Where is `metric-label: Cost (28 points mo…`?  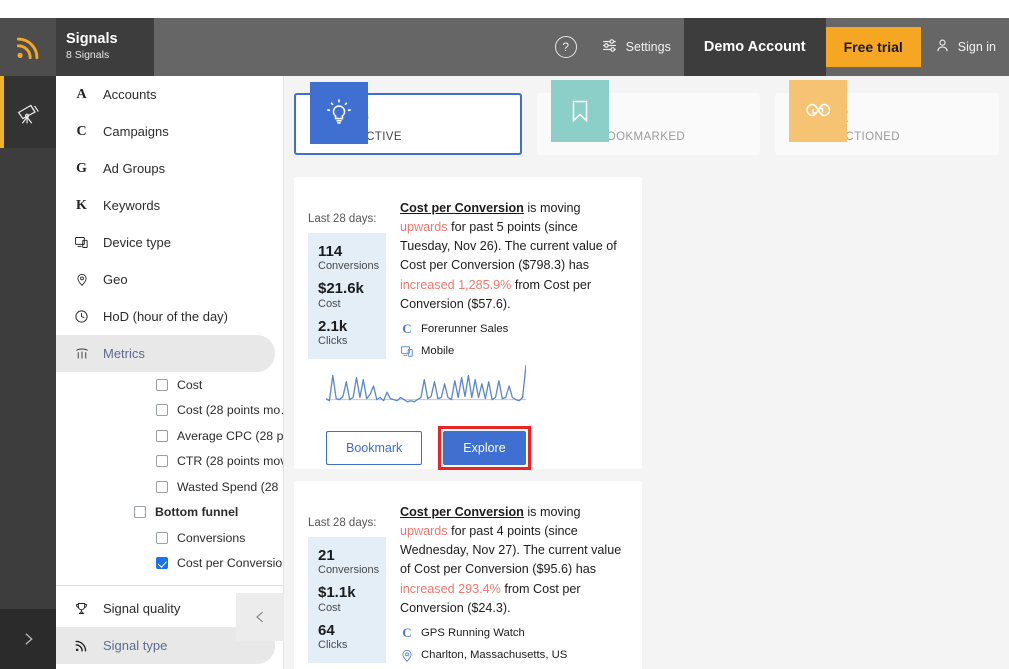 metric-label: Cost (28 points mo… is located at coordinates (230, 410).